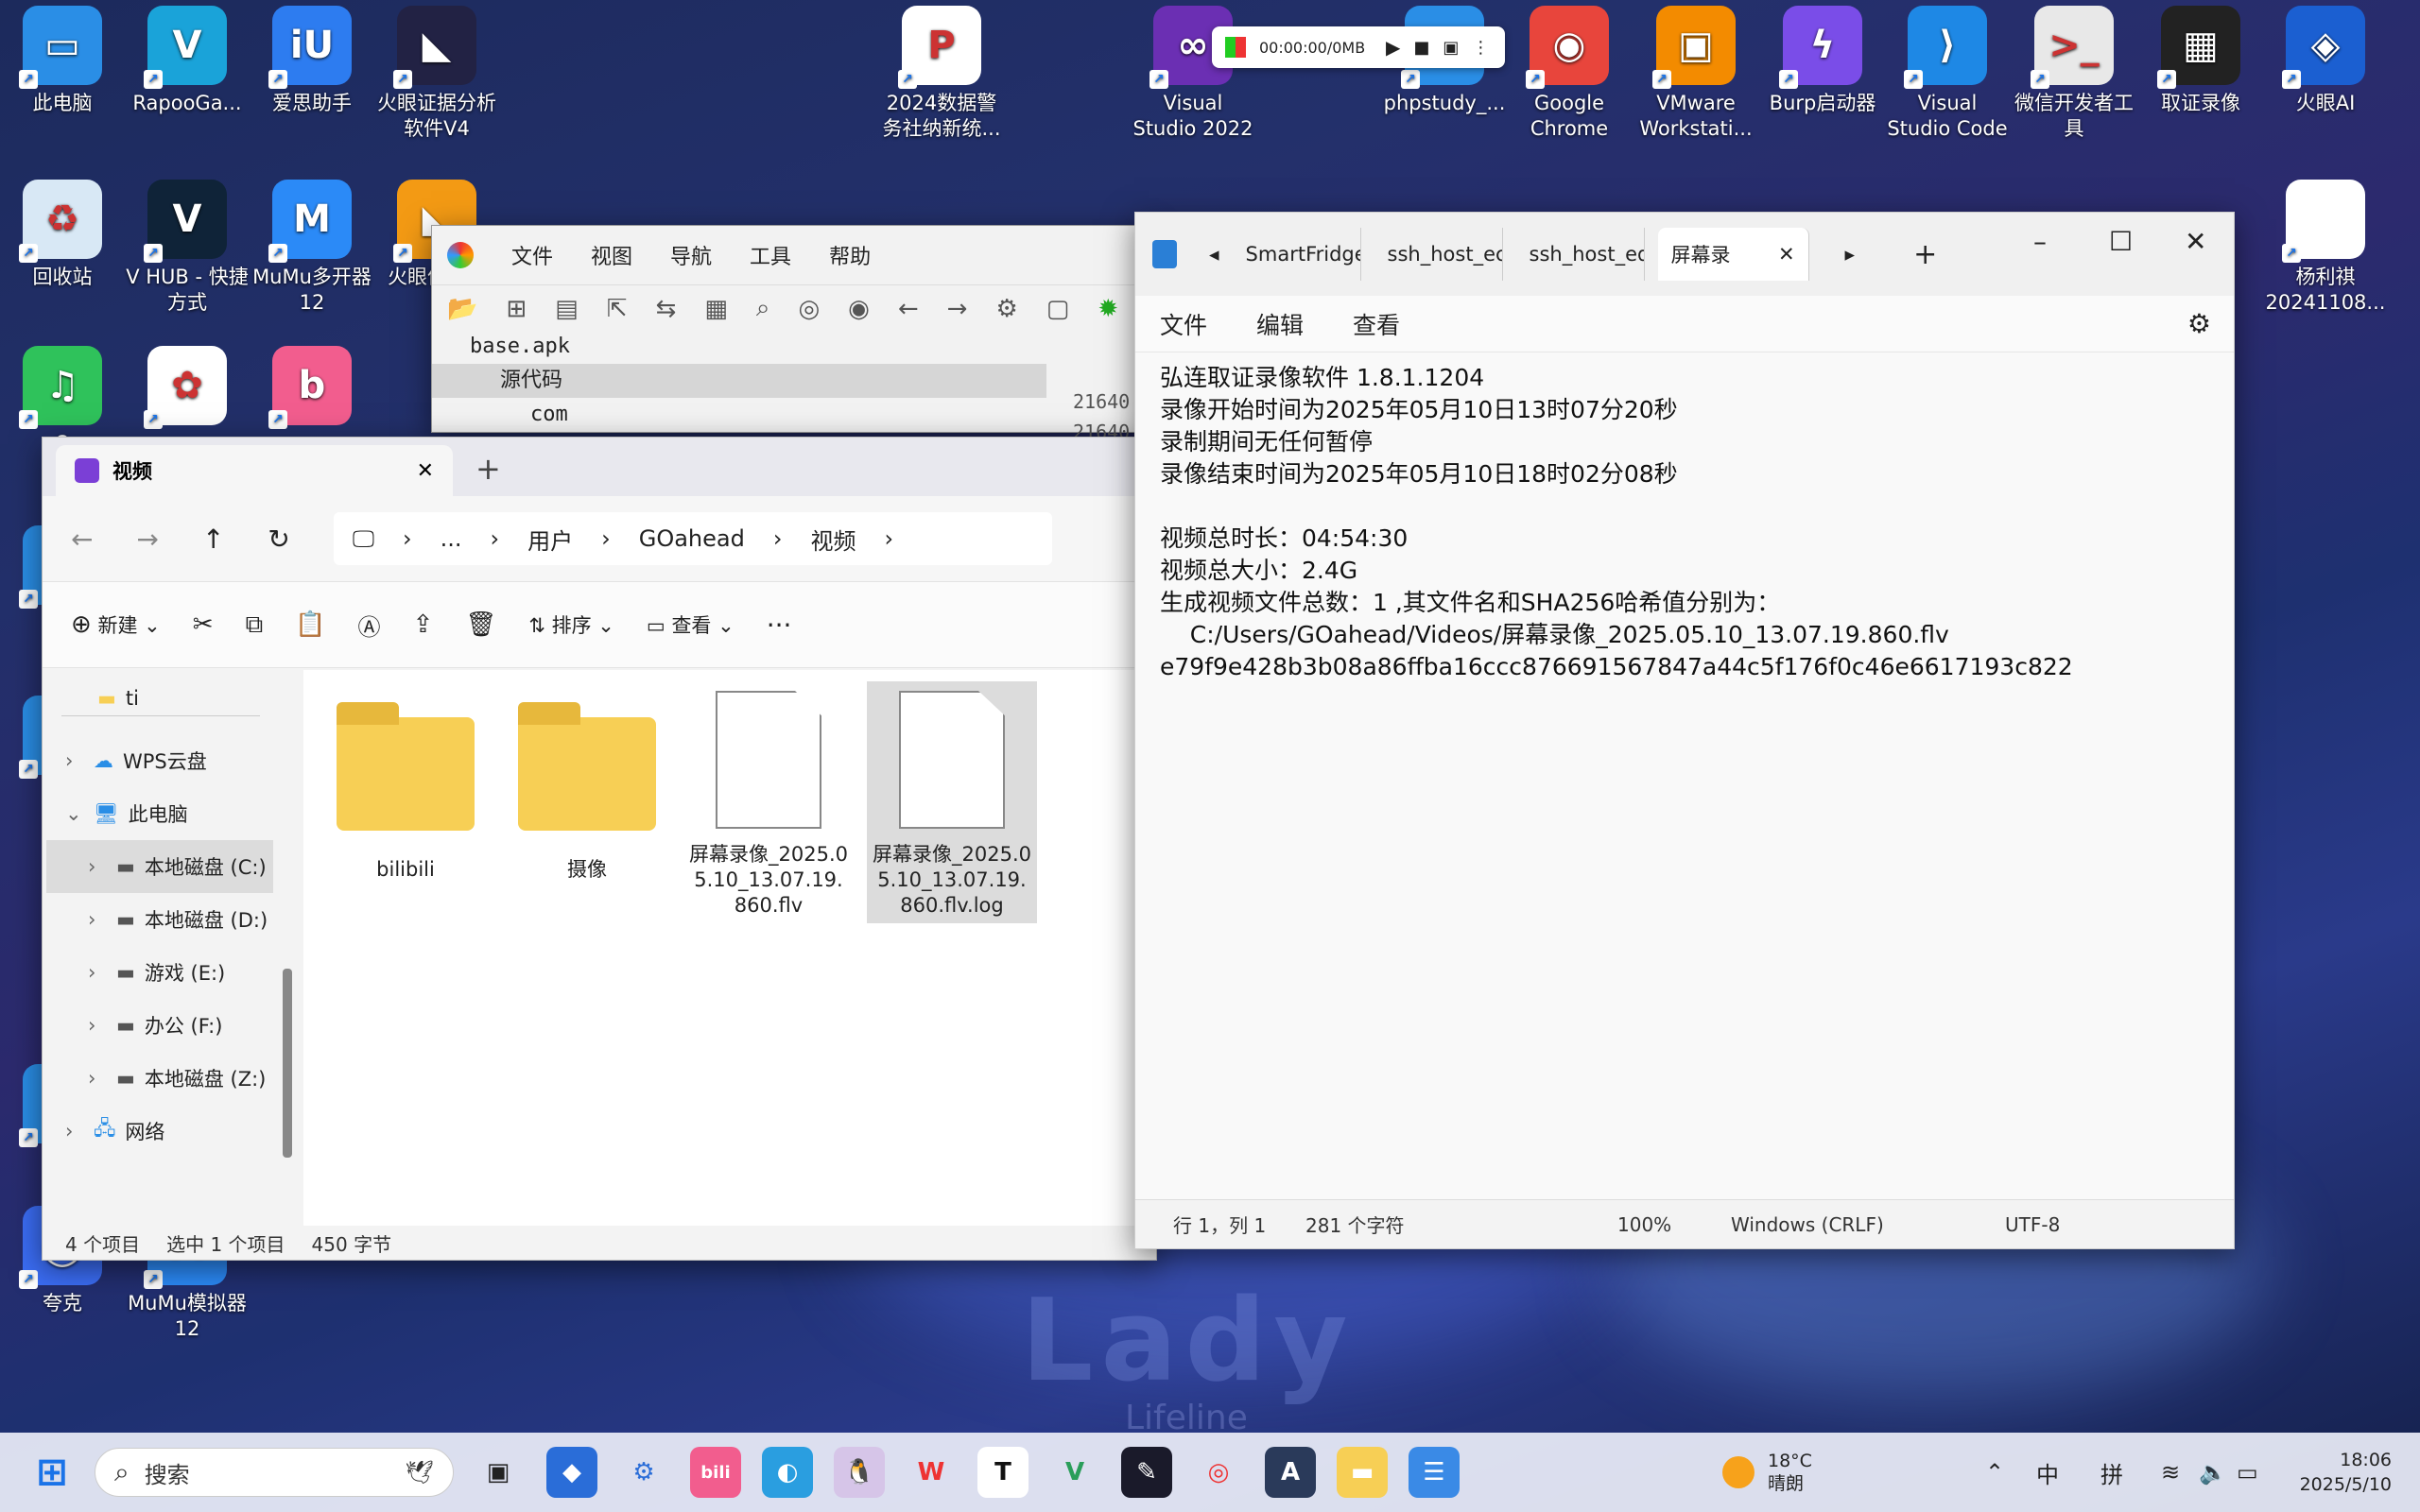 The height and width of the screenshot is (1512, 2420). Describe the element at coordinates (2200, 58) in the screenshot. I see `desktop-icon: ▦ ↗ 取证录像` at that location.